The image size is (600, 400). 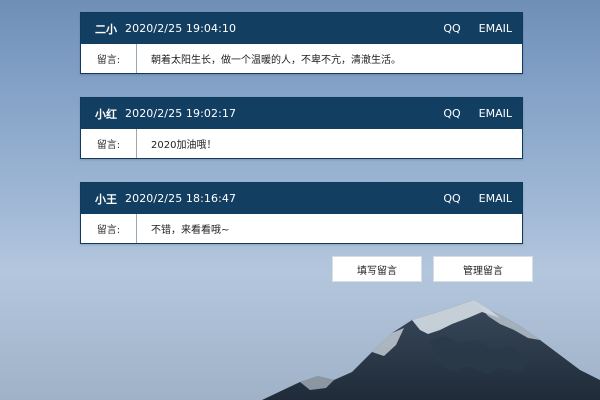 What do you see at coordinates (181, 113) in the screenshot?
I see `message-time: 2020/2/25 19:02:17` at bounding box center [181, 113].